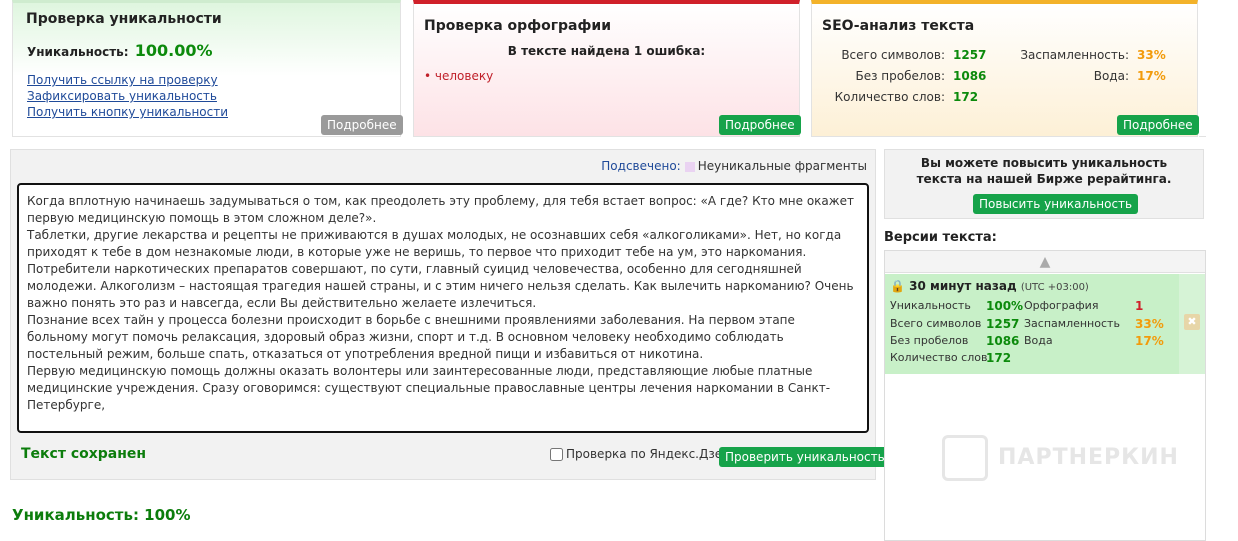 This screenshot has width=1238, height=541. What do you see at coordinates (1054, 287) in the screenshot?
I see `version-timezone: (UTC +03:00)` at bounding box center [1054, 287].